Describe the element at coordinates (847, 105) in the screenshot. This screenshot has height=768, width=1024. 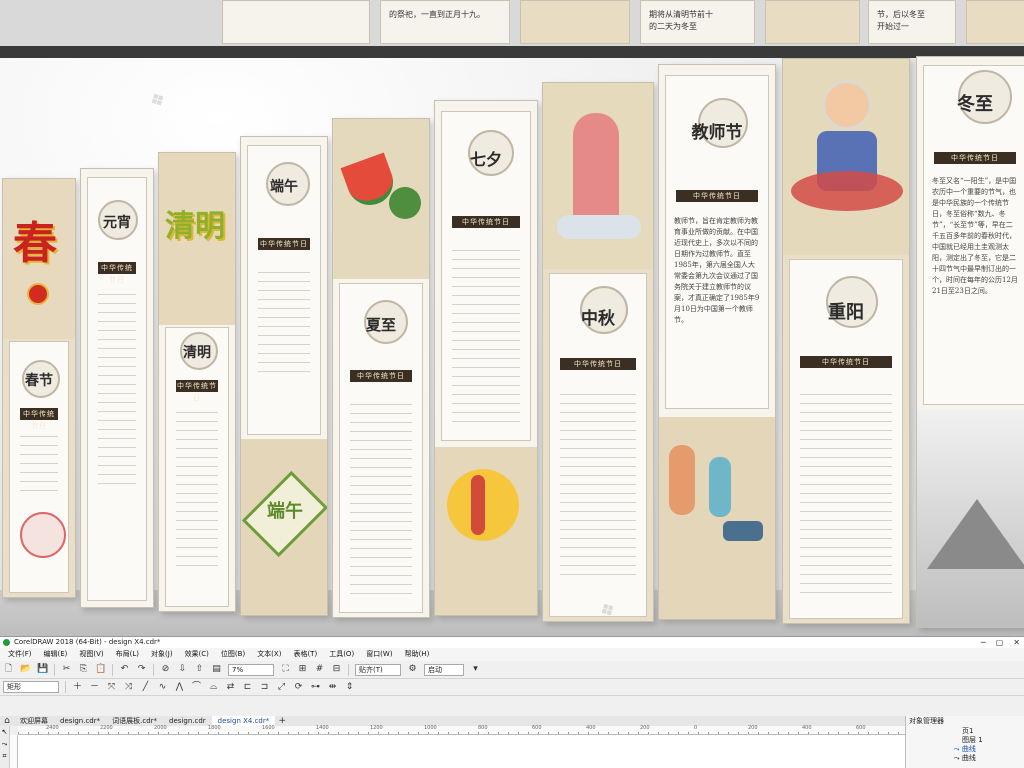
I see `elder-face-icon` at that location.